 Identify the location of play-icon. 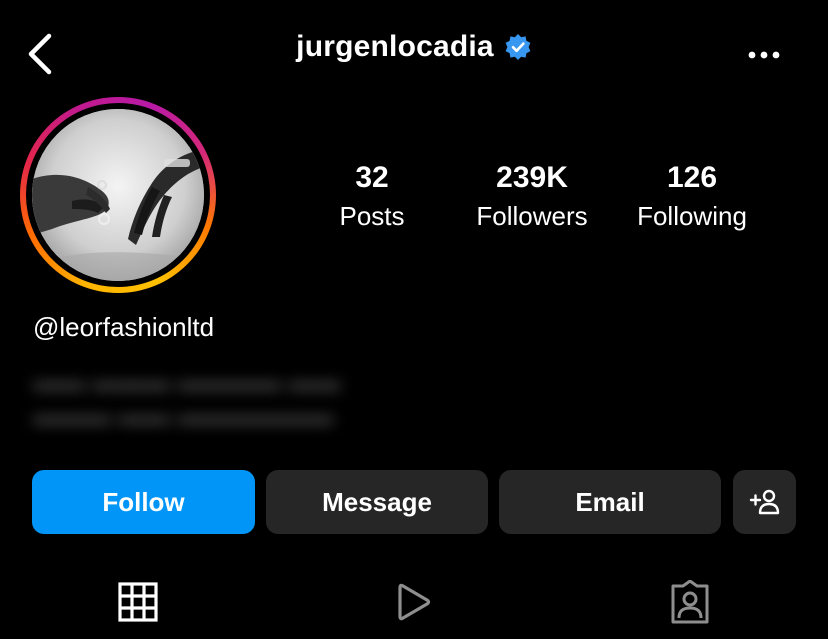
(414, 602).